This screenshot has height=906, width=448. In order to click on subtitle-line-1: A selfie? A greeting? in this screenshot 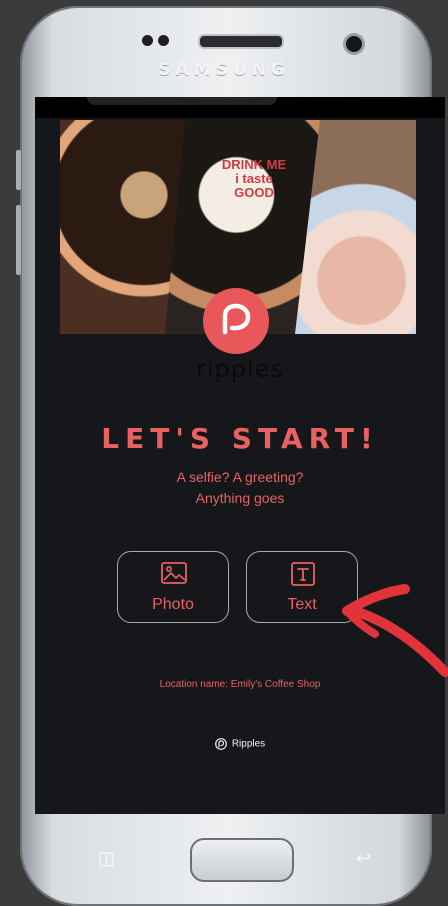, I will do `click(240, 477)`.